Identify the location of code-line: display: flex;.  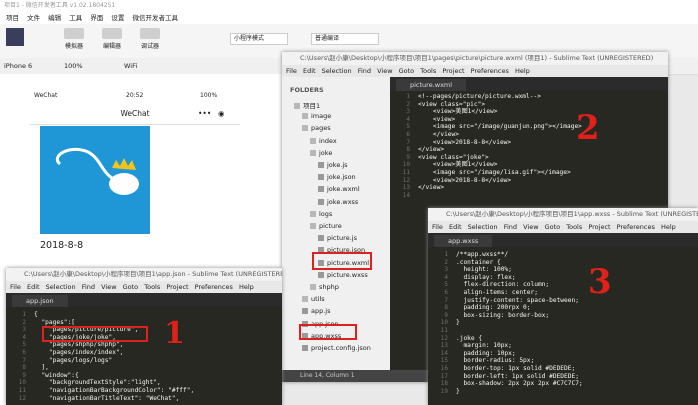
(486, 277).